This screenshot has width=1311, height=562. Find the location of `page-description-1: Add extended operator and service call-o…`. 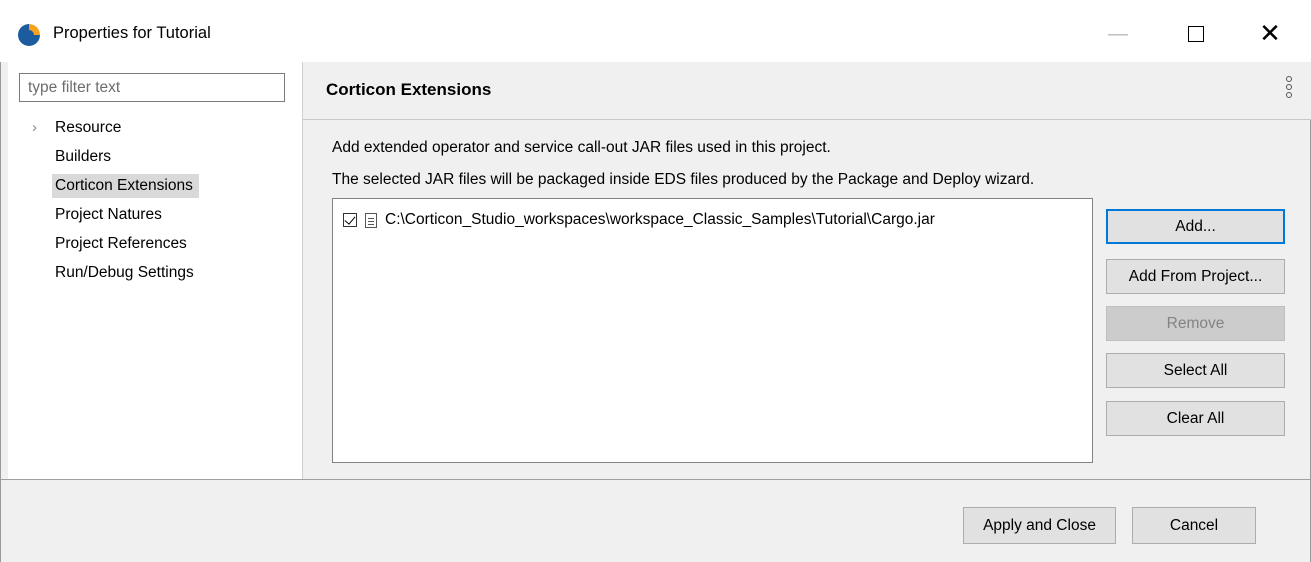

page-description-1: Add extended operator and service call-o… is located at coordinates (581, 147).